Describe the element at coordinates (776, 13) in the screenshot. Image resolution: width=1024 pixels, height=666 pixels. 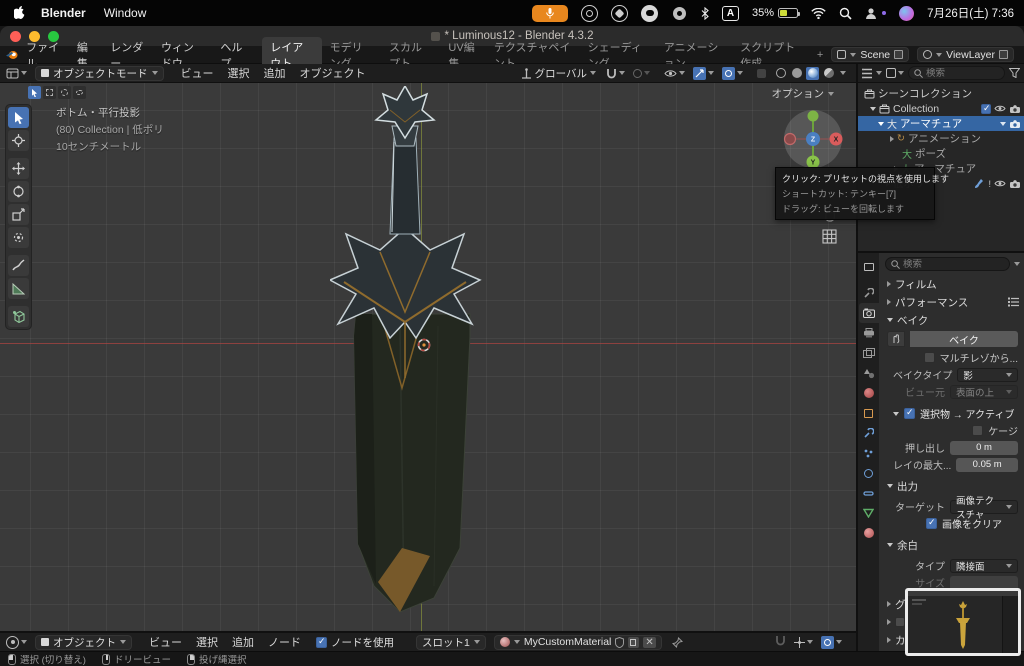
I see `battery-indicator: 35%` at that location.